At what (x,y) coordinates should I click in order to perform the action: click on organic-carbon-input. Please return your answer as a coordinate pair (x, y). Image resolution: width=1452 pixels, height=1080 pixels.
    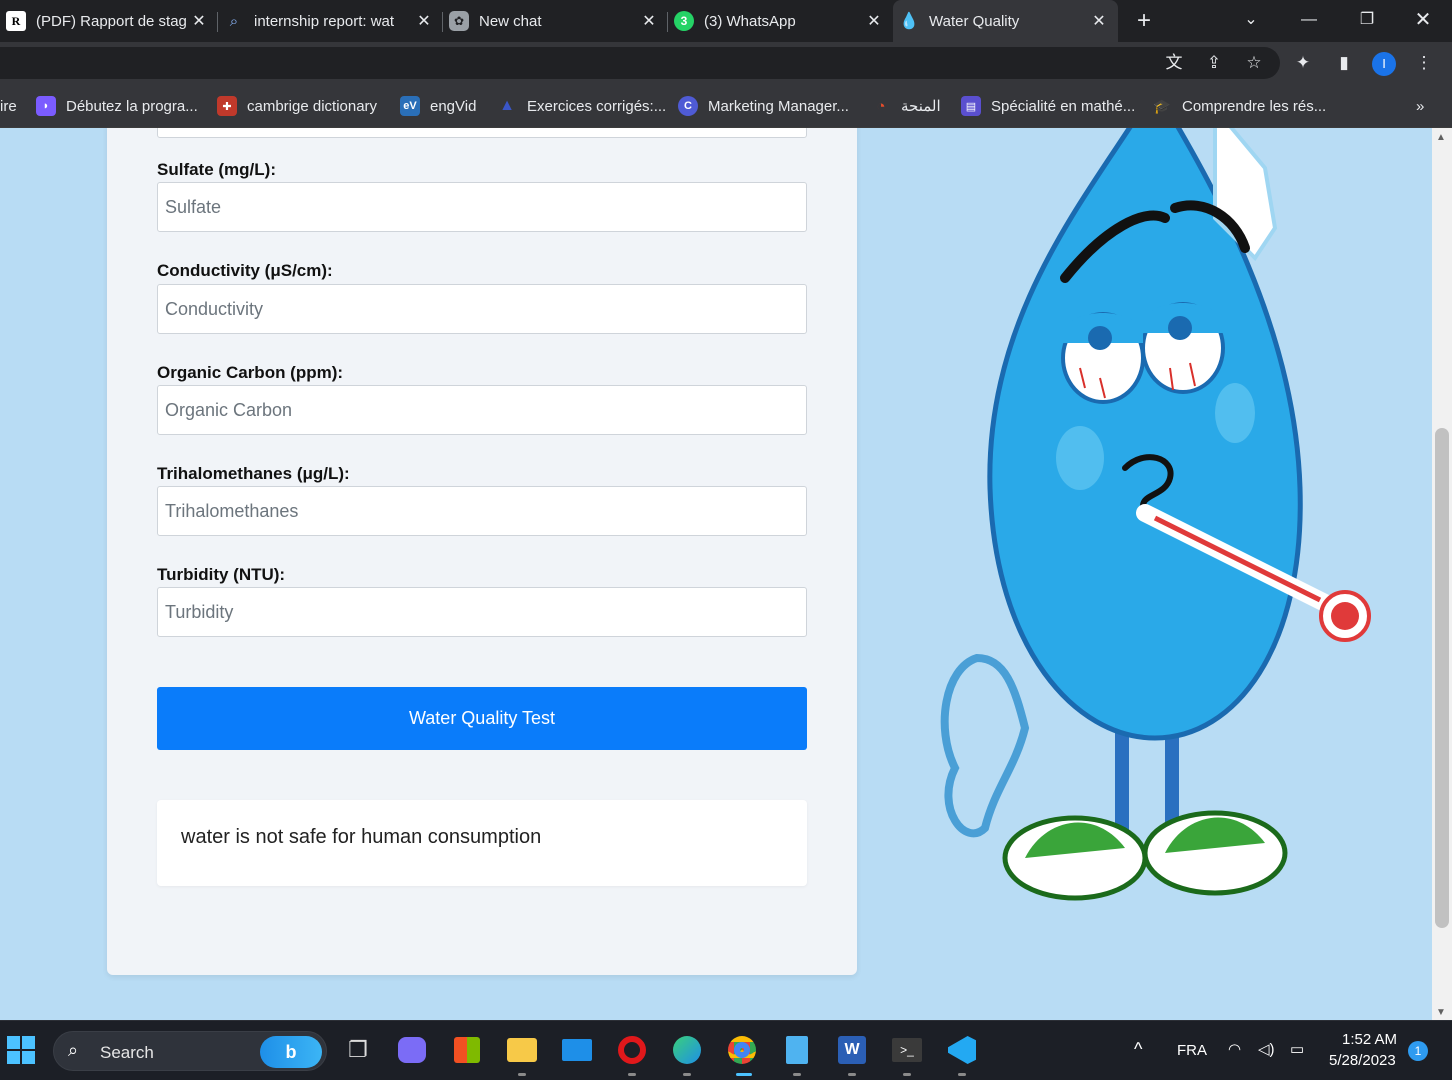
    Looking at the image, I should click on (482, 410).